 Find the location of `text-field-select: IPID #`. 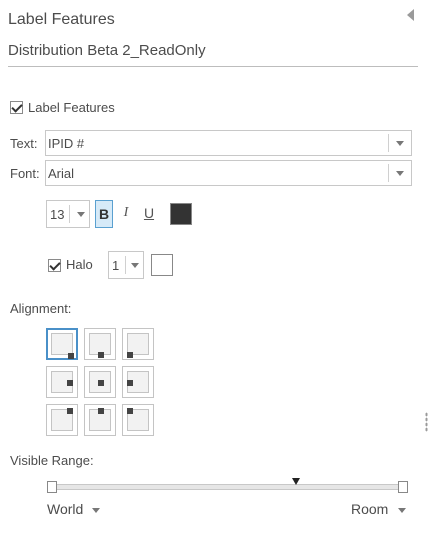

text-field-select: IPID # is located at coordinates (228, 143).